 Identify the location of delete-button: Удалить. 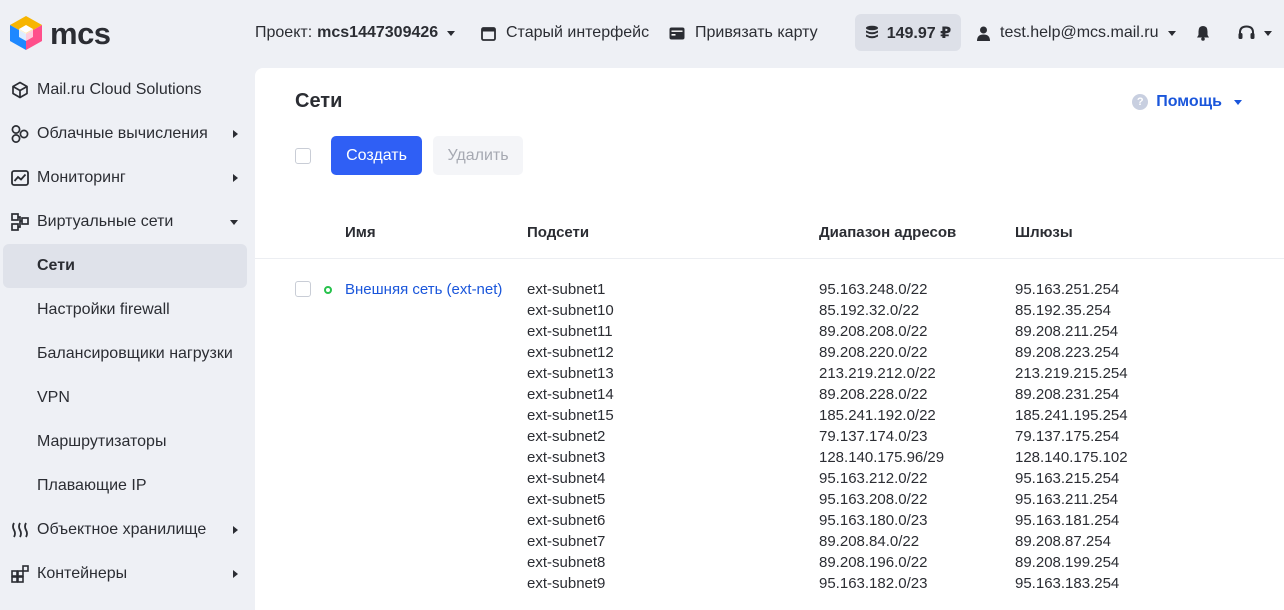
(478, 155).